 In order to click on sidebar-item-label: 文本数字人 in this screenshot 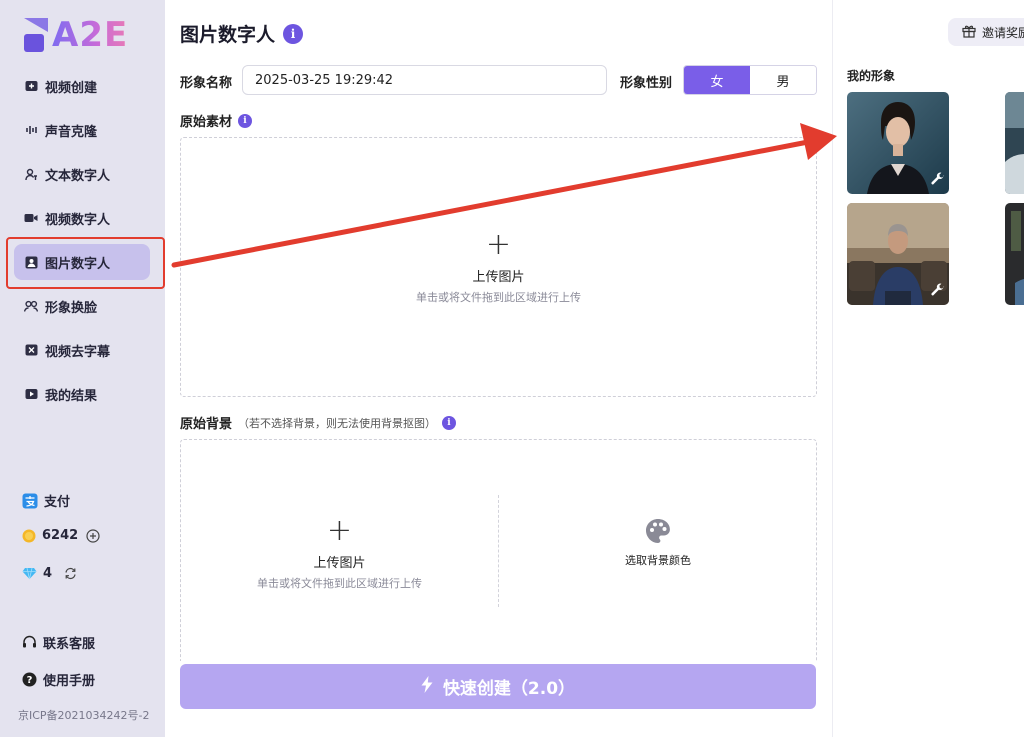, I will do `click(78, 176)`.